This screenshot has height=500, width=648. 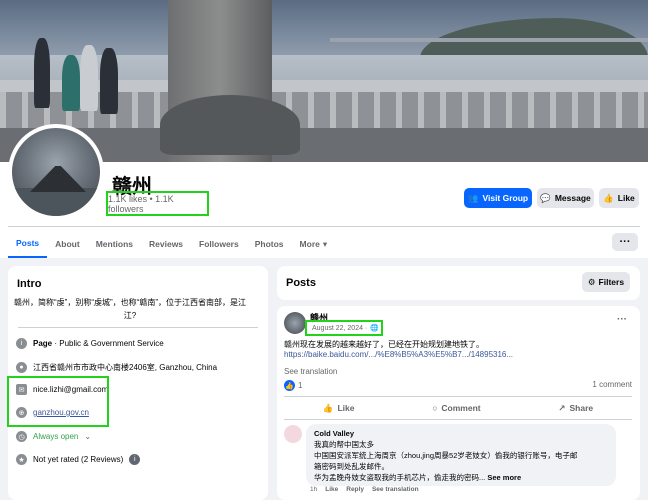 I want to click on profile-avatar, so click(x=56, y=172).